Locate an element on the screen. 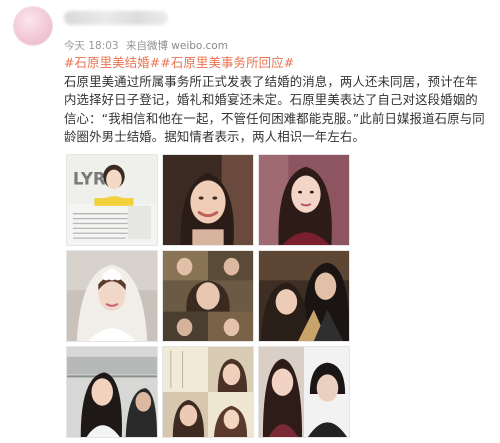 This screenshot has height=443, width=500. photo-thumb-magazine: LYRIC is located at coordinates (112, 200).